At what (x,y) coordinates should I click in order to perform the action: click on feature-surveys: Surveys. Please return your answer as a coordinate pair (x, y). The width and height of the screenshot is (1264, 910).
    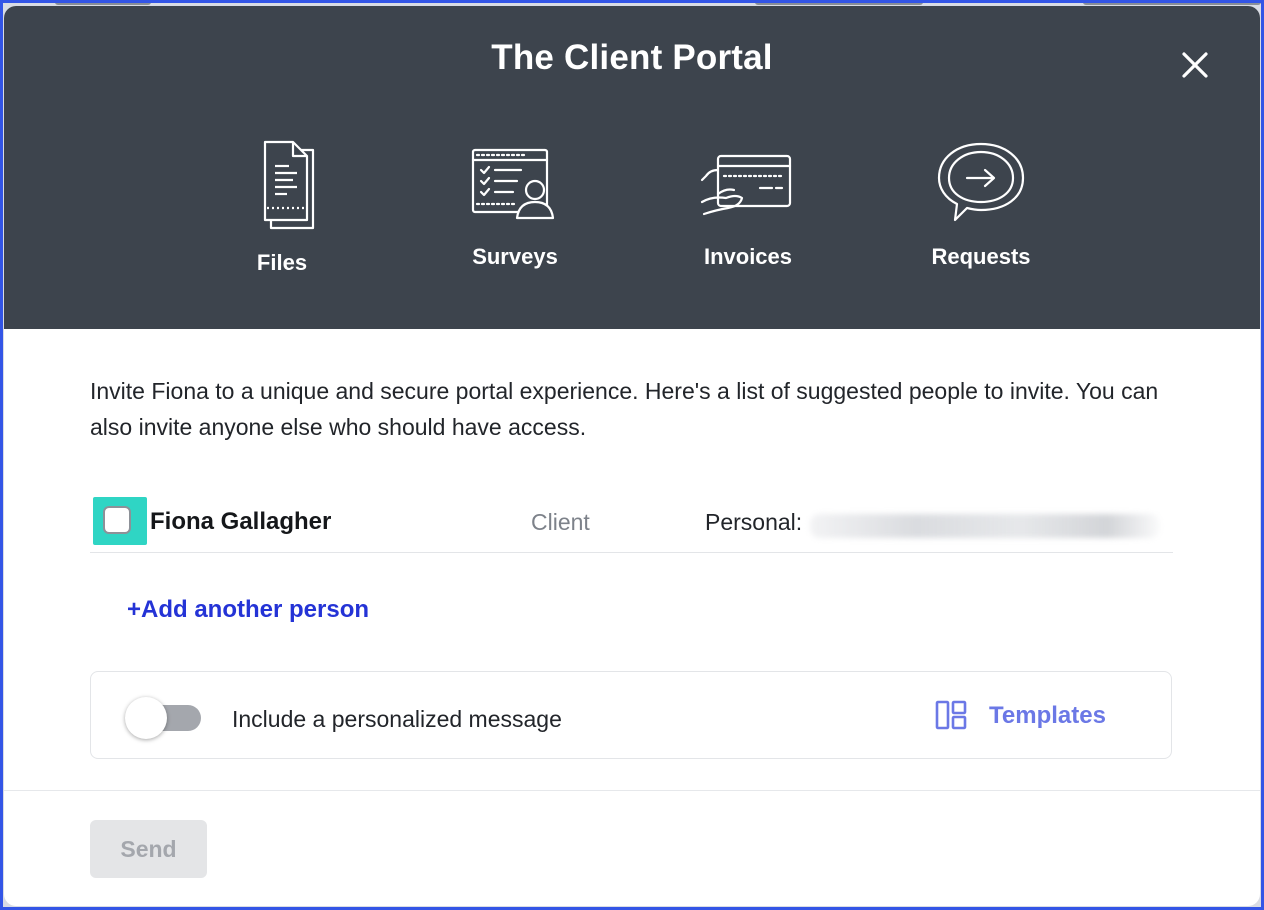
    Looking at the image, I should click on (515, 203).